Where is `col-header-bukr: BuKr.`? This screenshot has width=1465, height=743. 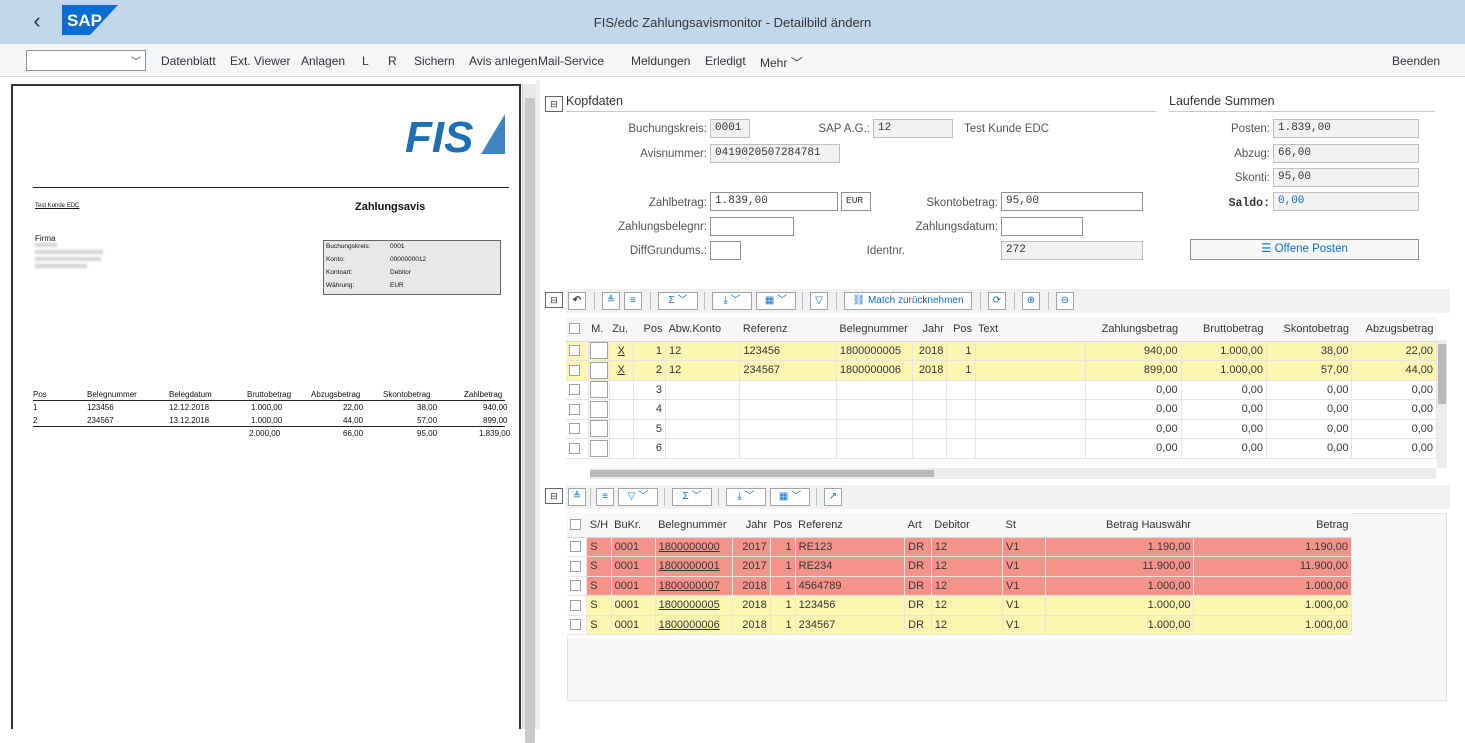
col-header-bukr: BuKr. is located at coordinates (633, 525).